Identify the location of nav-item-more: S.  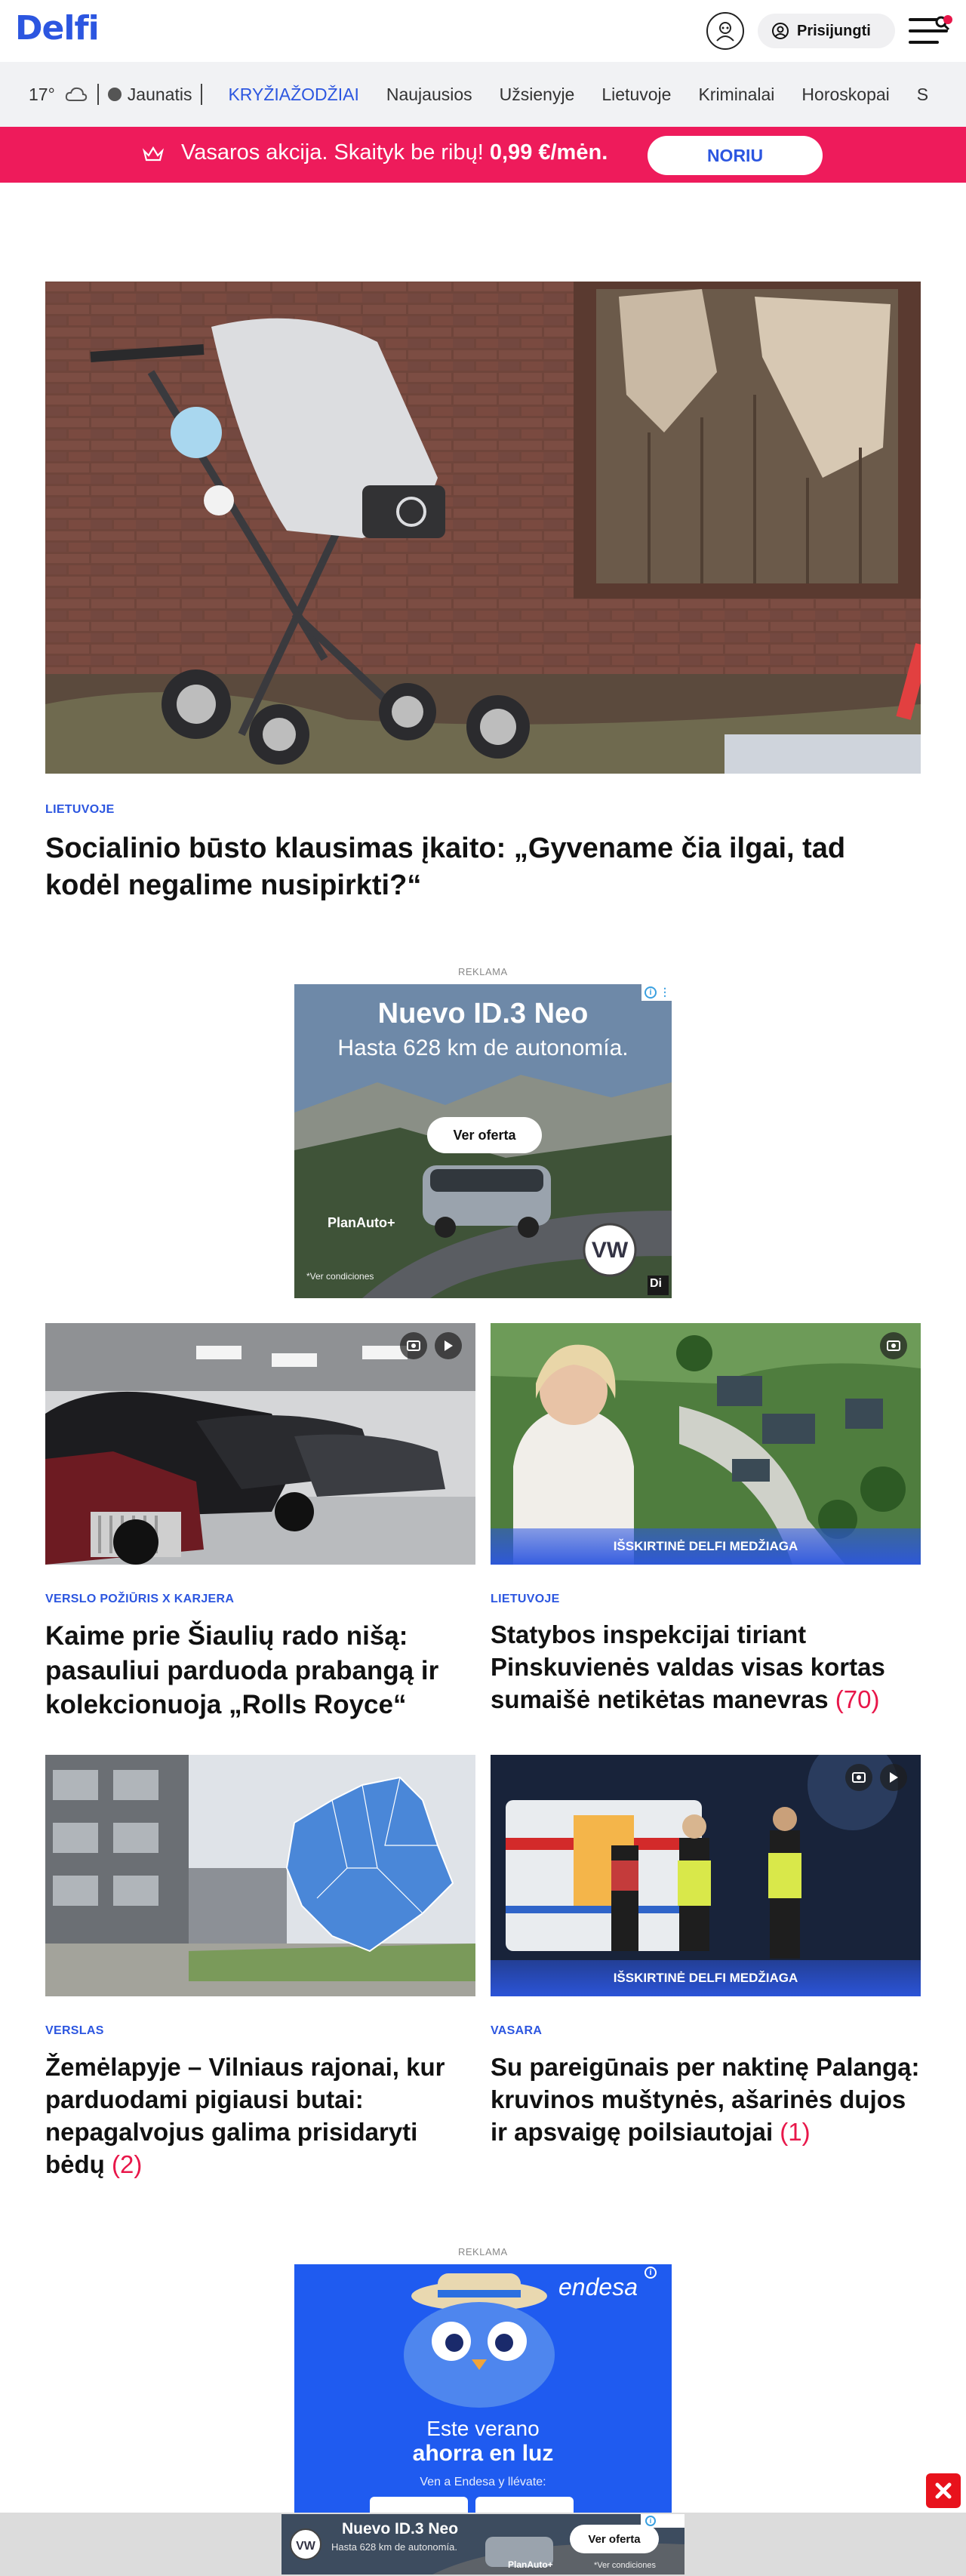
(922, 95).